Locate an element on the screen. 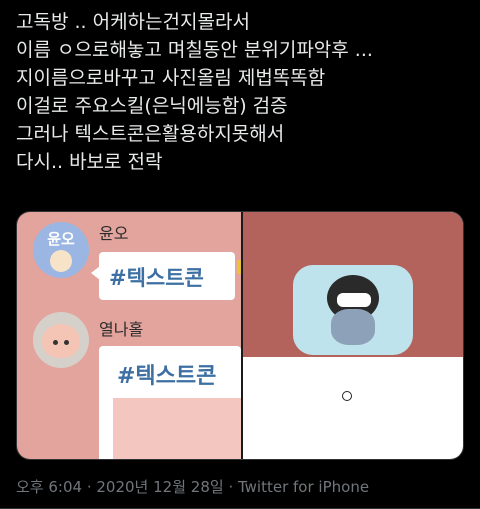 The width and height of the screenshot is (480, 509). tweet-line: 지이름으로바꾸고 사진올림 제법똑똑함 is located at coordinates (171, 78).